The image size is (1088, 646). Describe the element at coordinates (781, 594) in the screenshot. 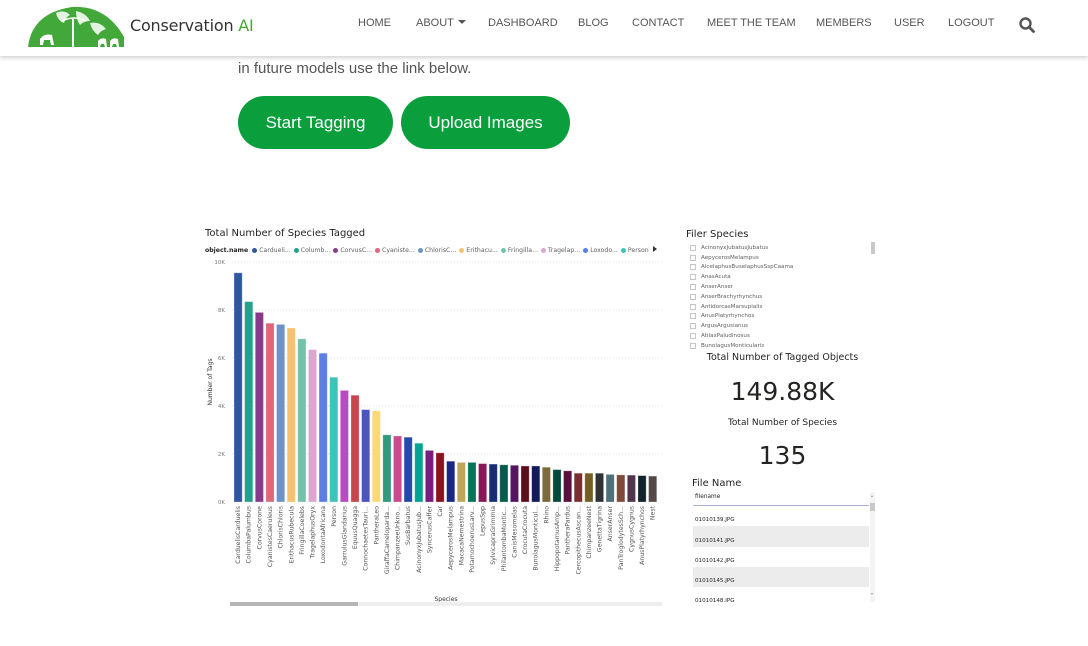

I see `file-table-row: 01010148.JPG` at that location.